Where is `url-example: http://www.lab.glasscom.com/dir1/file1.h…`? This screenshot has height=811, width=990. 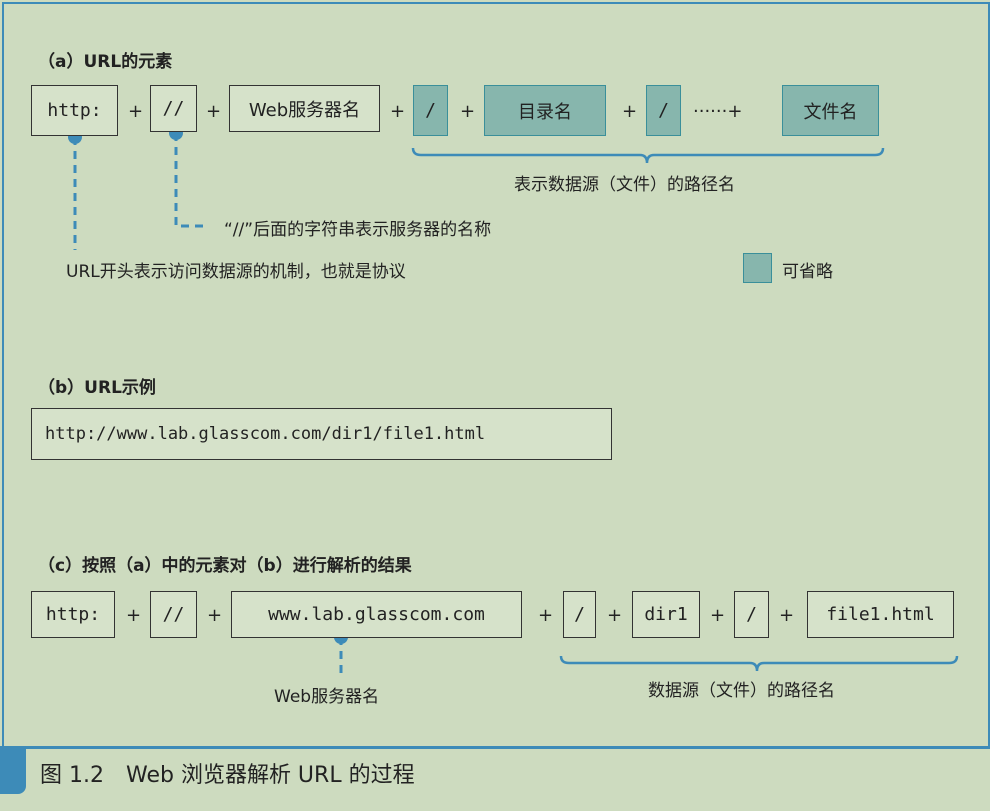 url-example: http://www.lab.glasscom.com/dir1/file1.h… is located at coordinates (321, 434).